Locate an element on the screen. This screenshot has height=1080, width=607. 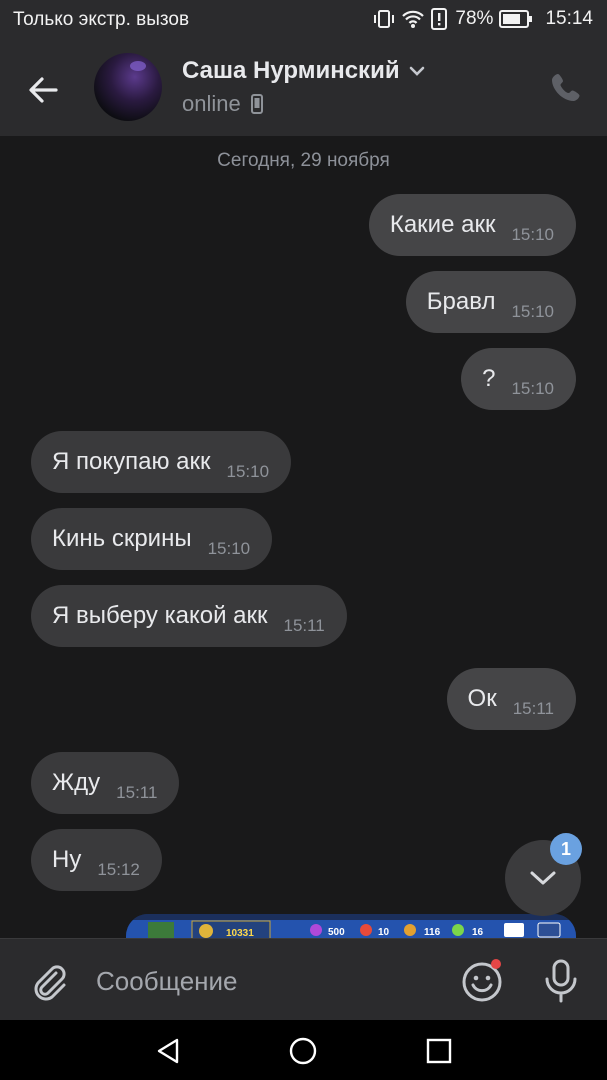
message-bubble-incoming: Я покупаю акк 15:10 is located at coordinates (161, 462).